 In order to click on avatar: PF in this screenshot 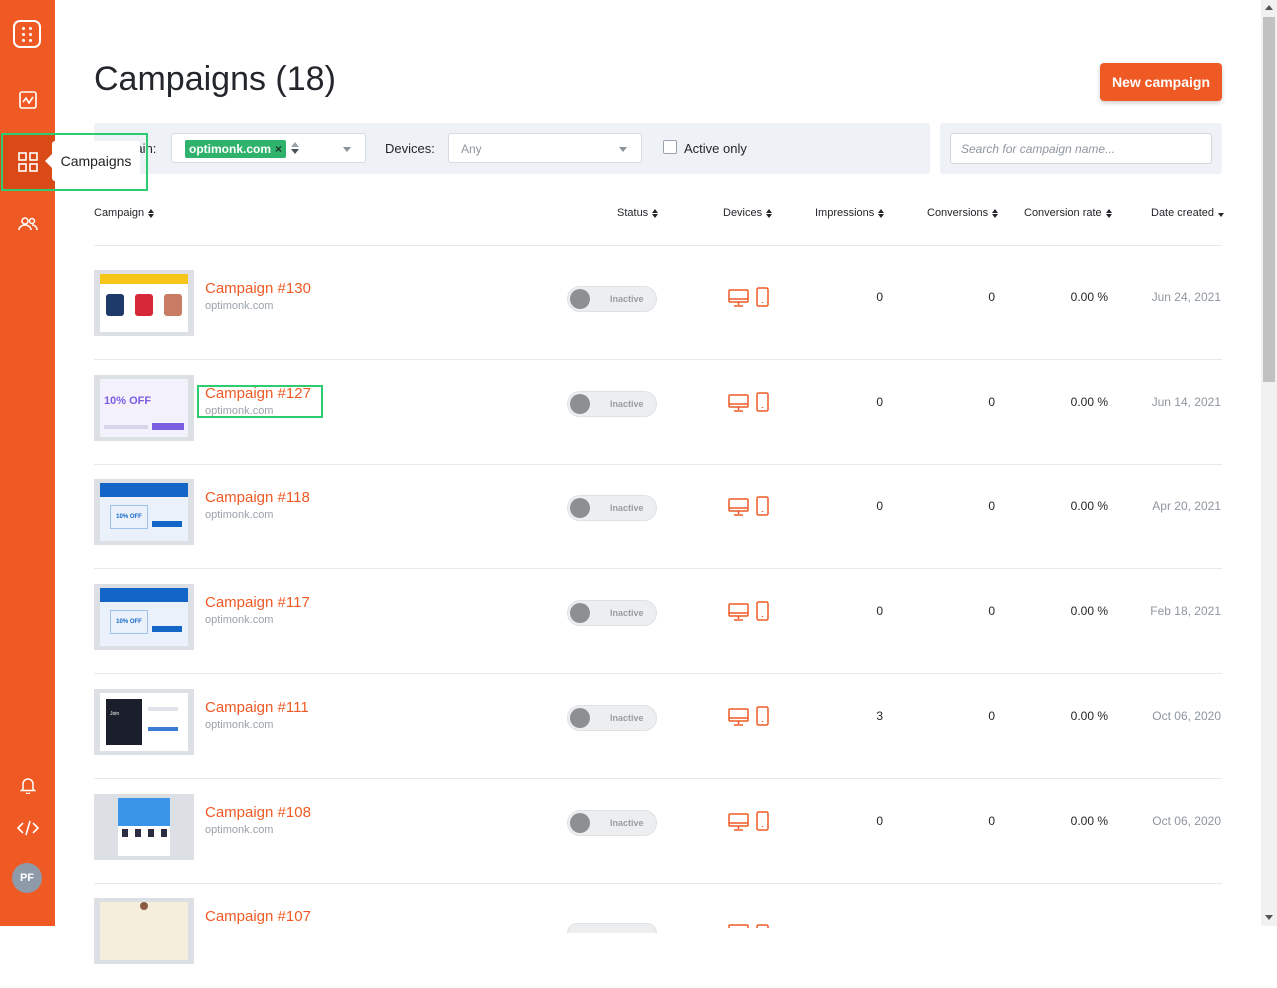, I will do `click(27, 878)`.